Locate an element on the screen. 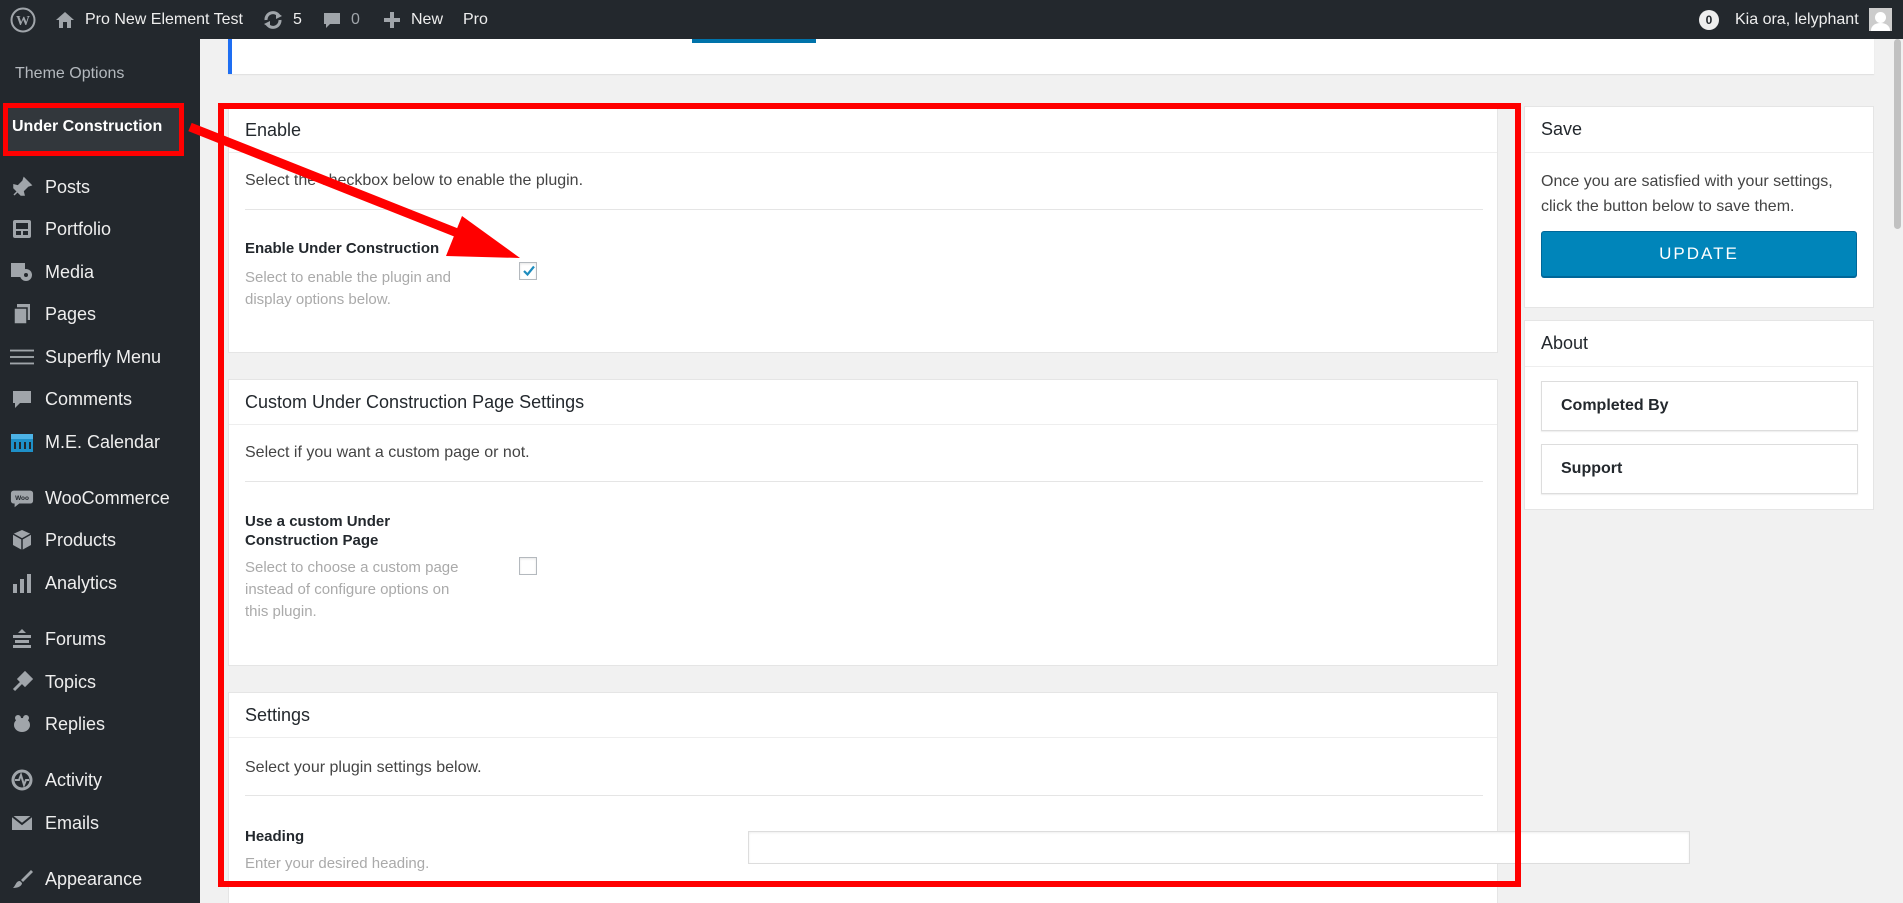 The height and width of the screenshot is (903, 1903). sidebar-item-superfly-menu: Superfly Menu is located at coordinates (100, 357).